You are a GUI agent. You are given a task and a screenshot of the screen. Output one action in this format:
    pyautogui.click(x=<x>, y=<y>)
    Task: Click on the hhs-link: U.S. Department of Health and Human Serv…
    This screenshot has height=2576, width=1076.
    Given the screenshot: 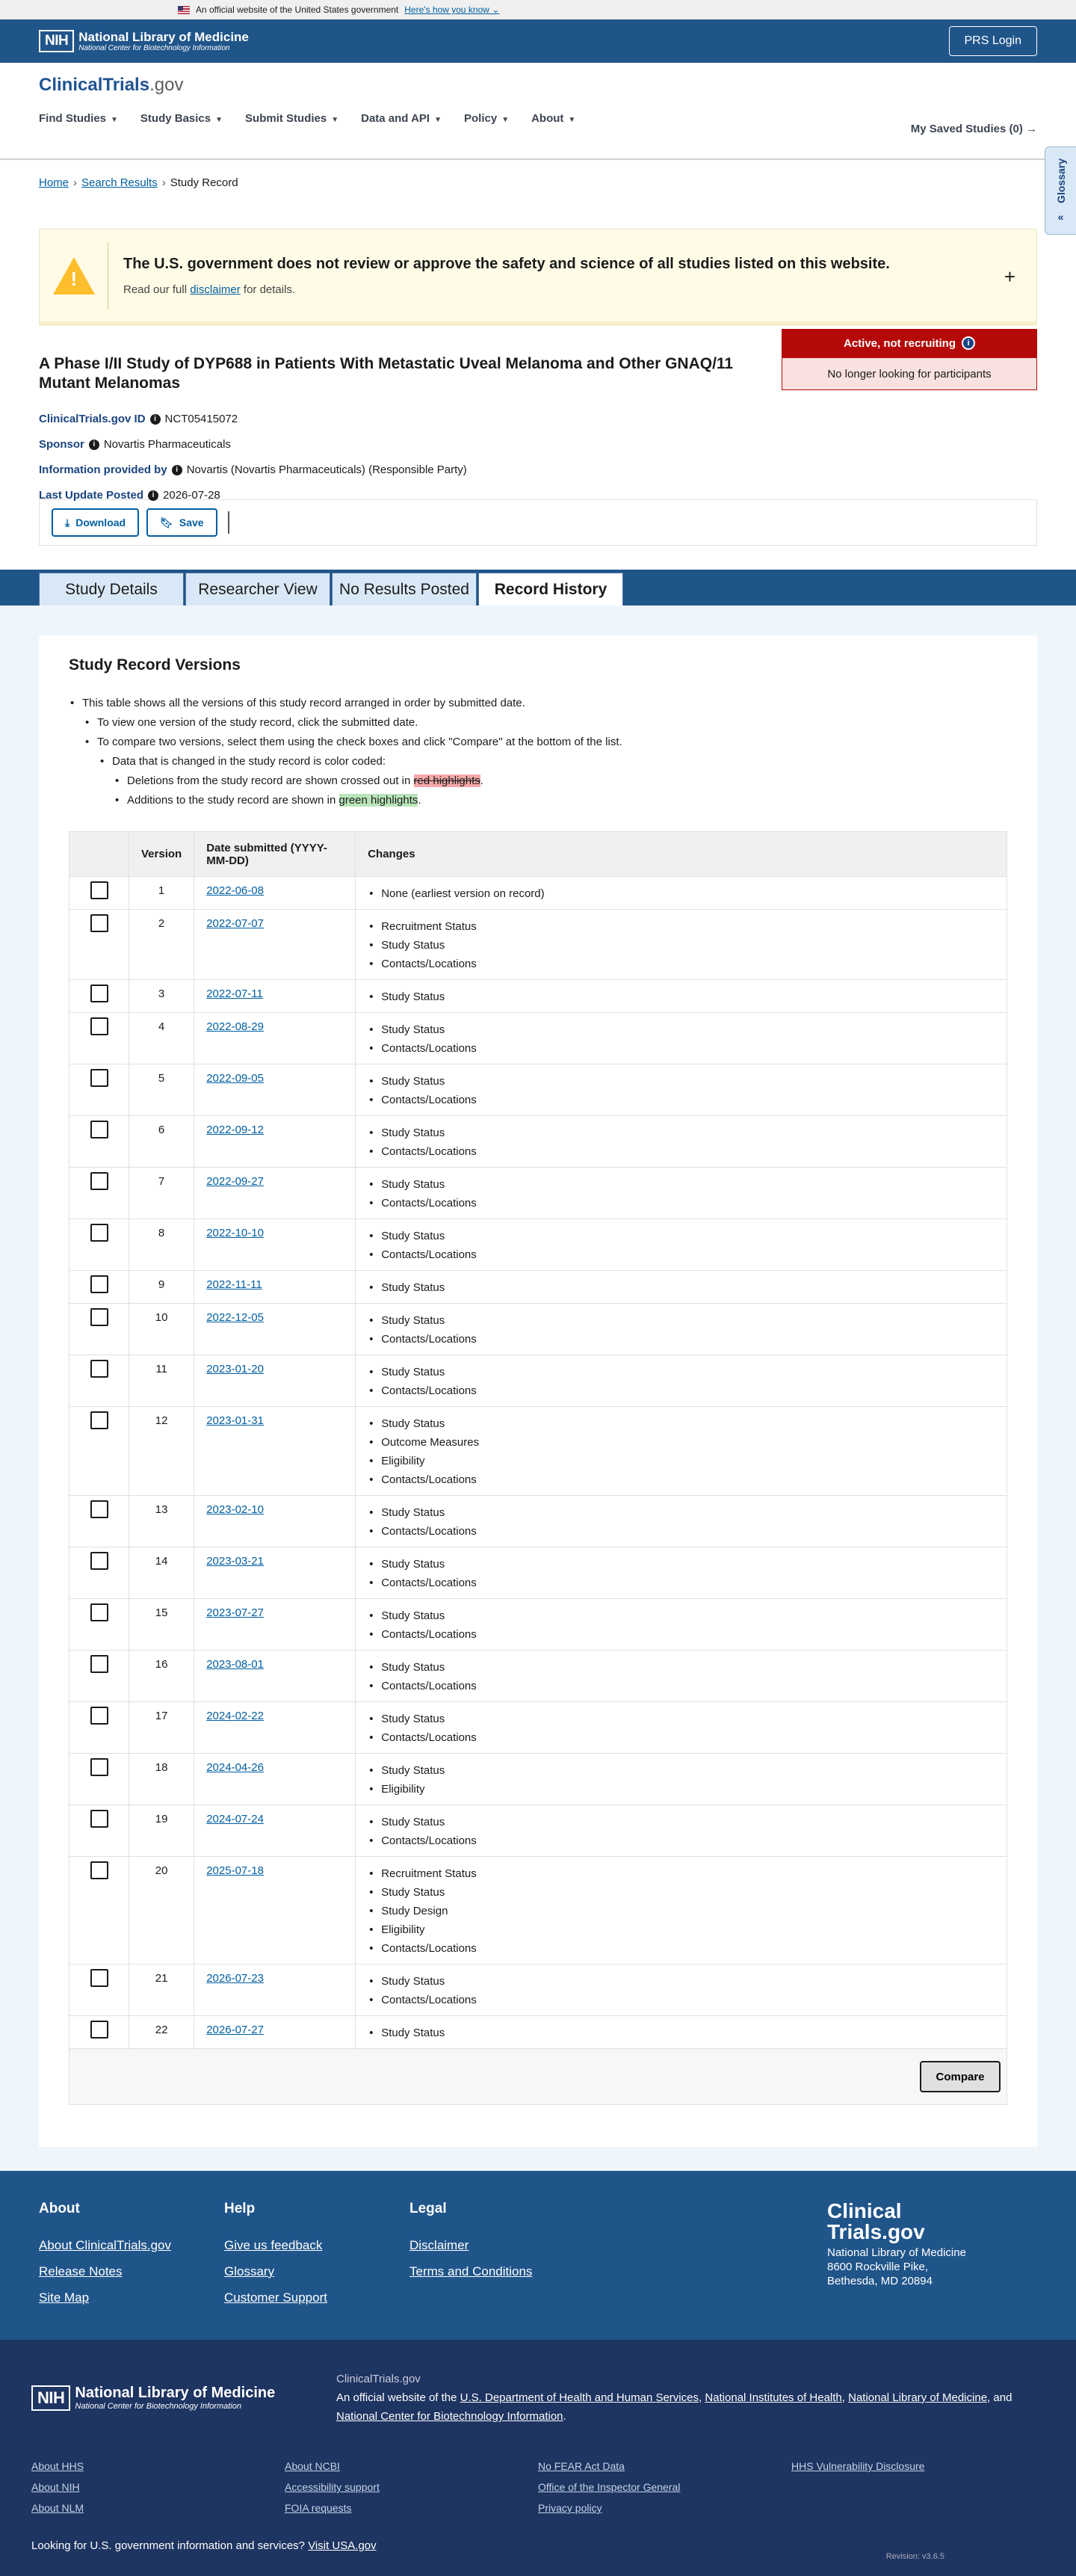 What is the action you would take?
    pyautogui.click(x=580, y=2397)
    